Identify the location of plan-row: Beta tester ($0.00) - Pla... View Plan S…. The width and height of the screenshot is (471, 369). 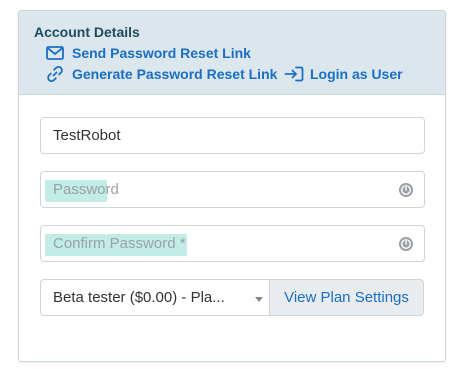
(232, 297).